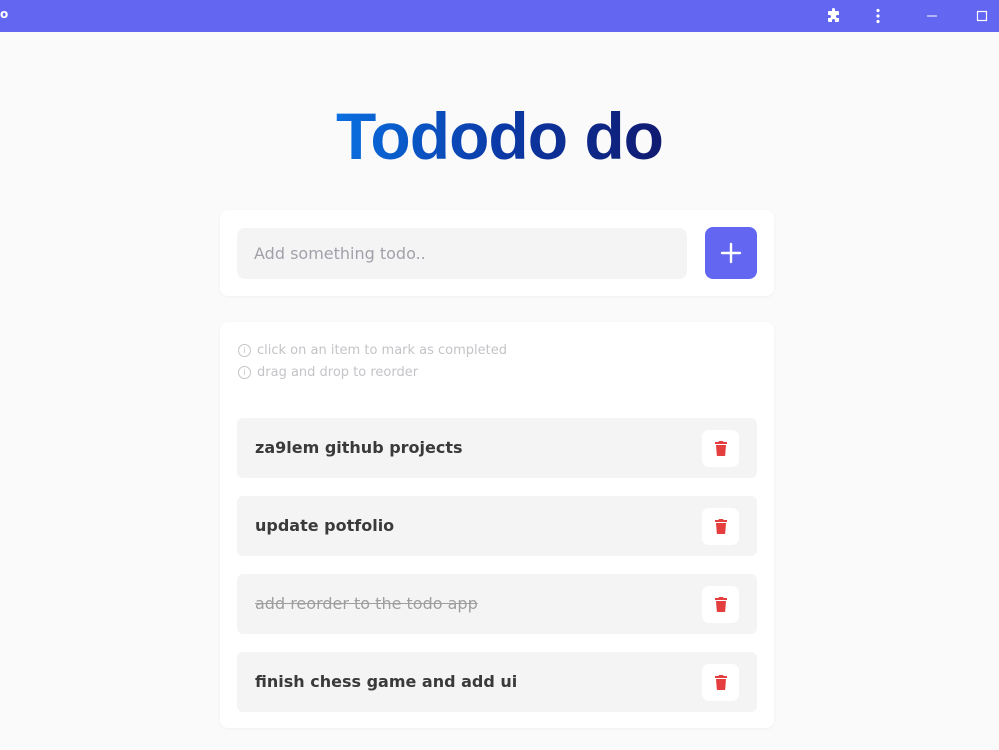 This screenshot has width=999, height=750. I want to click on add-todo-button, so click(731, 253).